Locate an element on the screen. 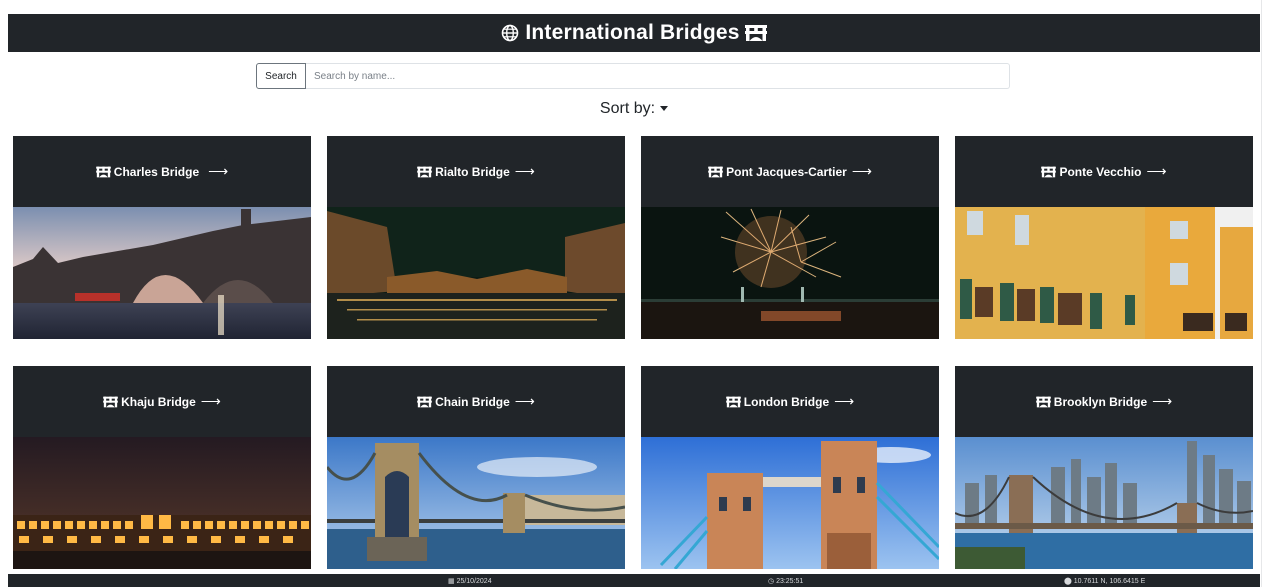 The height and width of the screenshot is (587, 1262). bridge-card-london: London Bridge ⟶ is located at coordinates (790, 467).